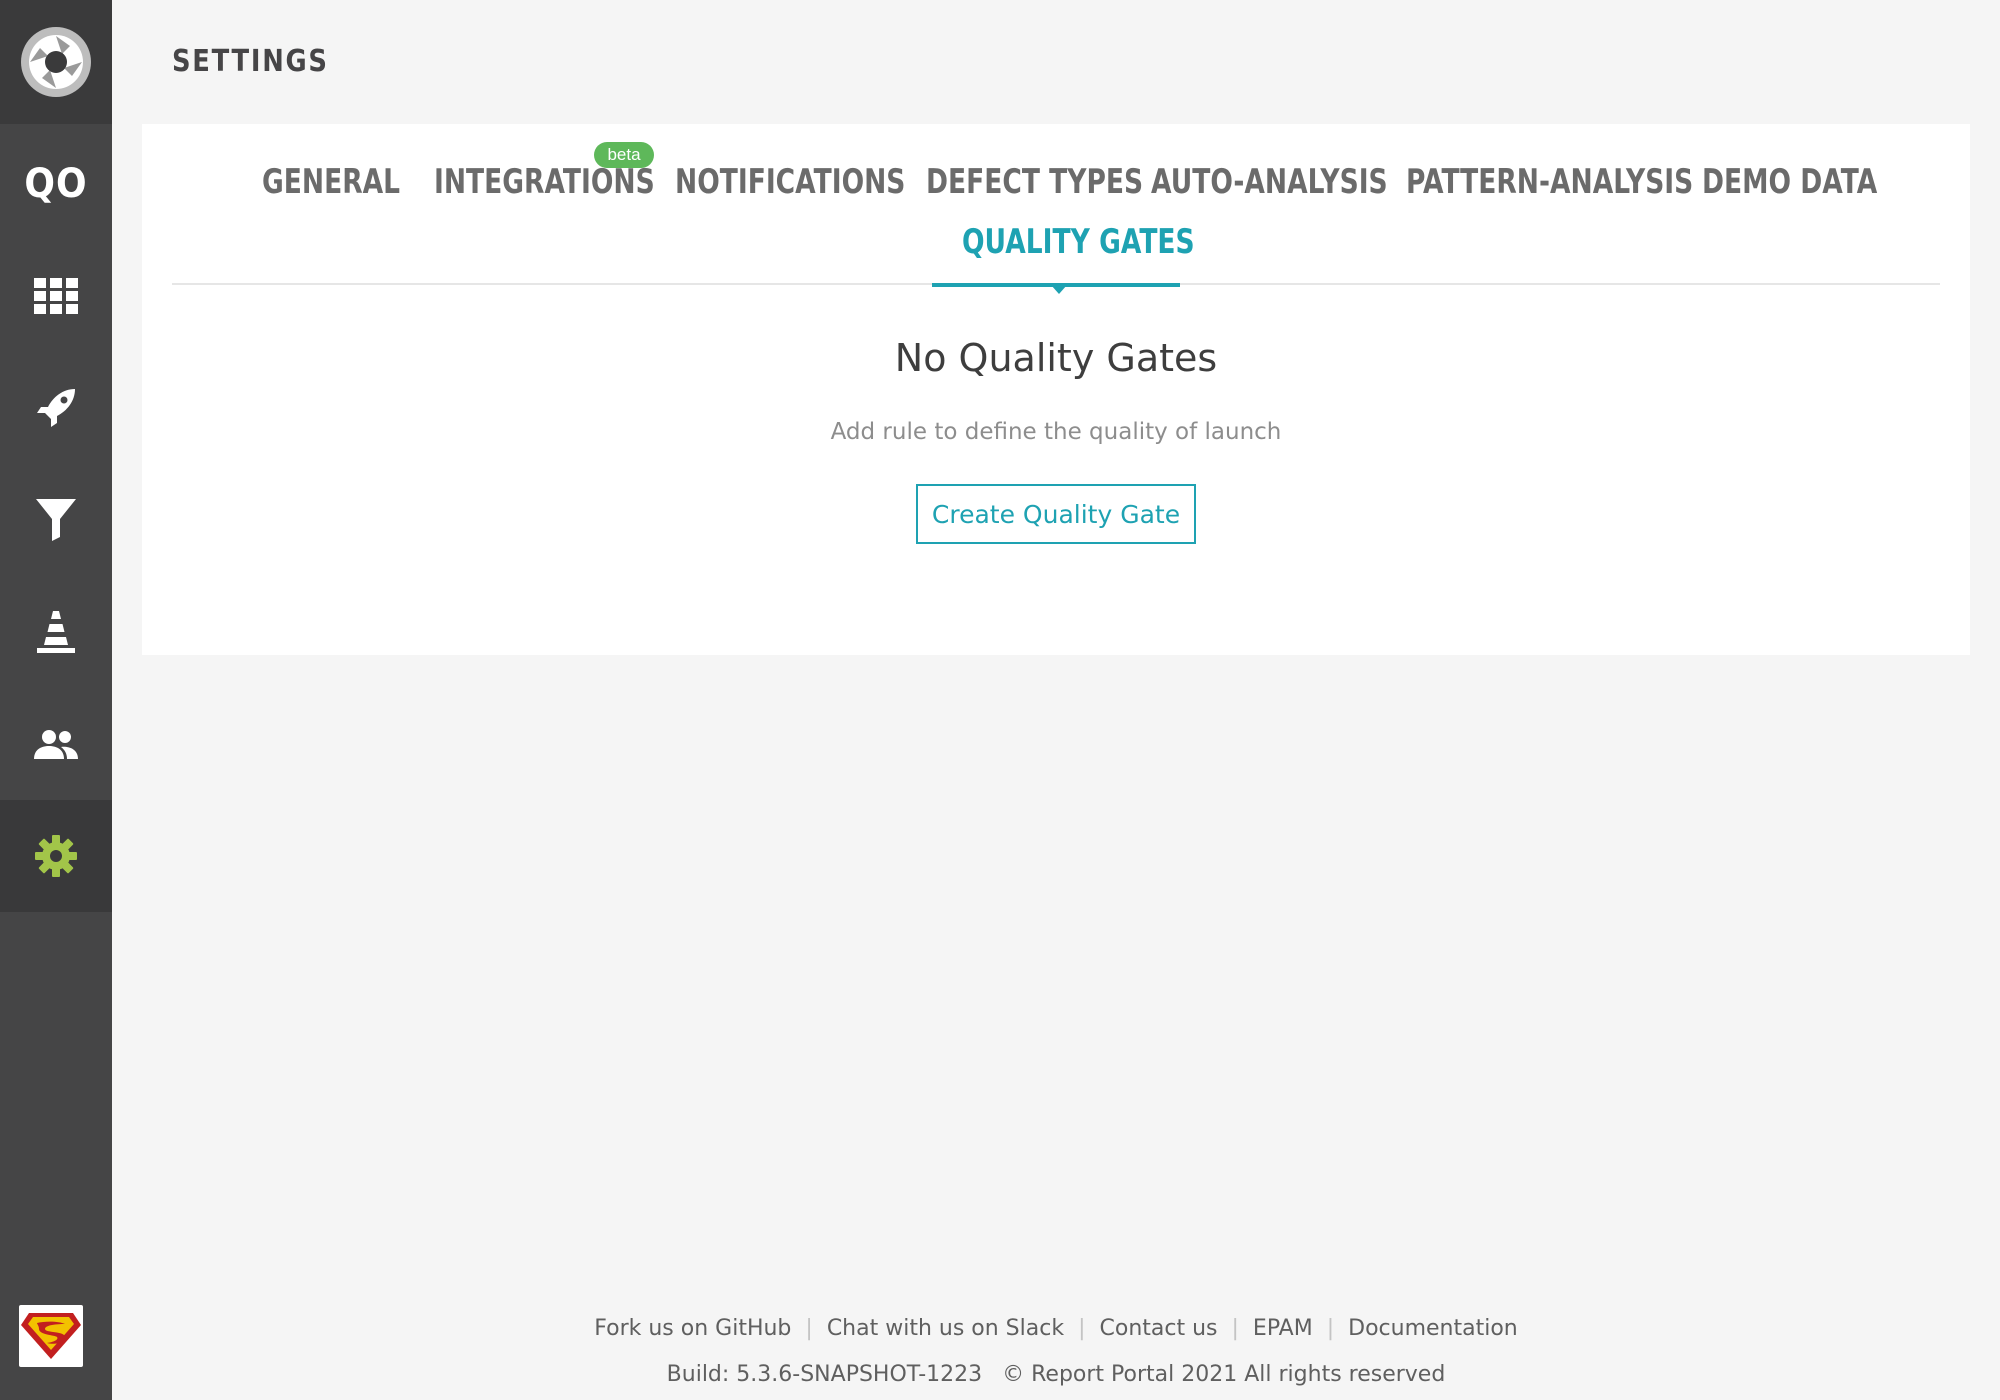 The image size is (2000, 1400). I want to click on tab-pattern-analysis: PATTERN-ANALYSIS, so click(1549, 187).